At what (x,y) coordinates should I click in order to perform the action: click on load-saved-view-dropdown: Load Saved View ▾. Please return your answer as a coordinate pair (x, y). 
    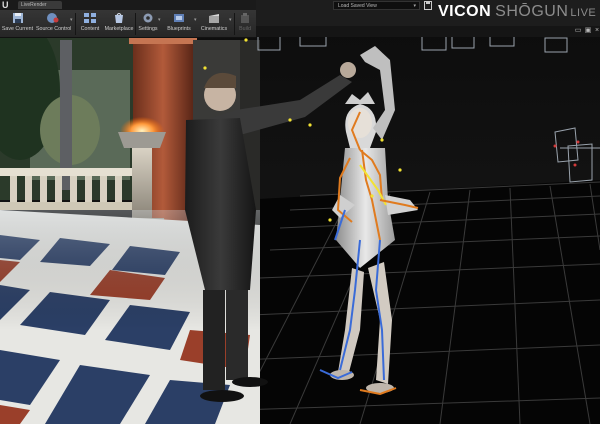
    Looking at the image, I should click on (376, 5).